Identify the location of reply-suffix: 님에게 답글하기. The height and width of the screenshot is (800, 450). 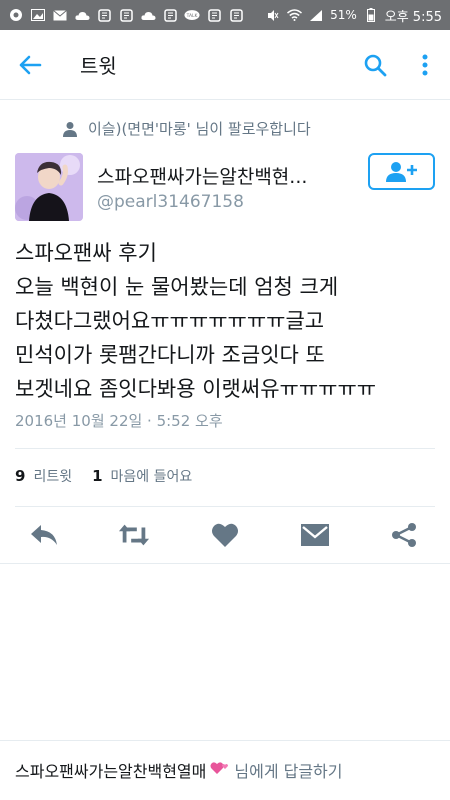
(288, 771).